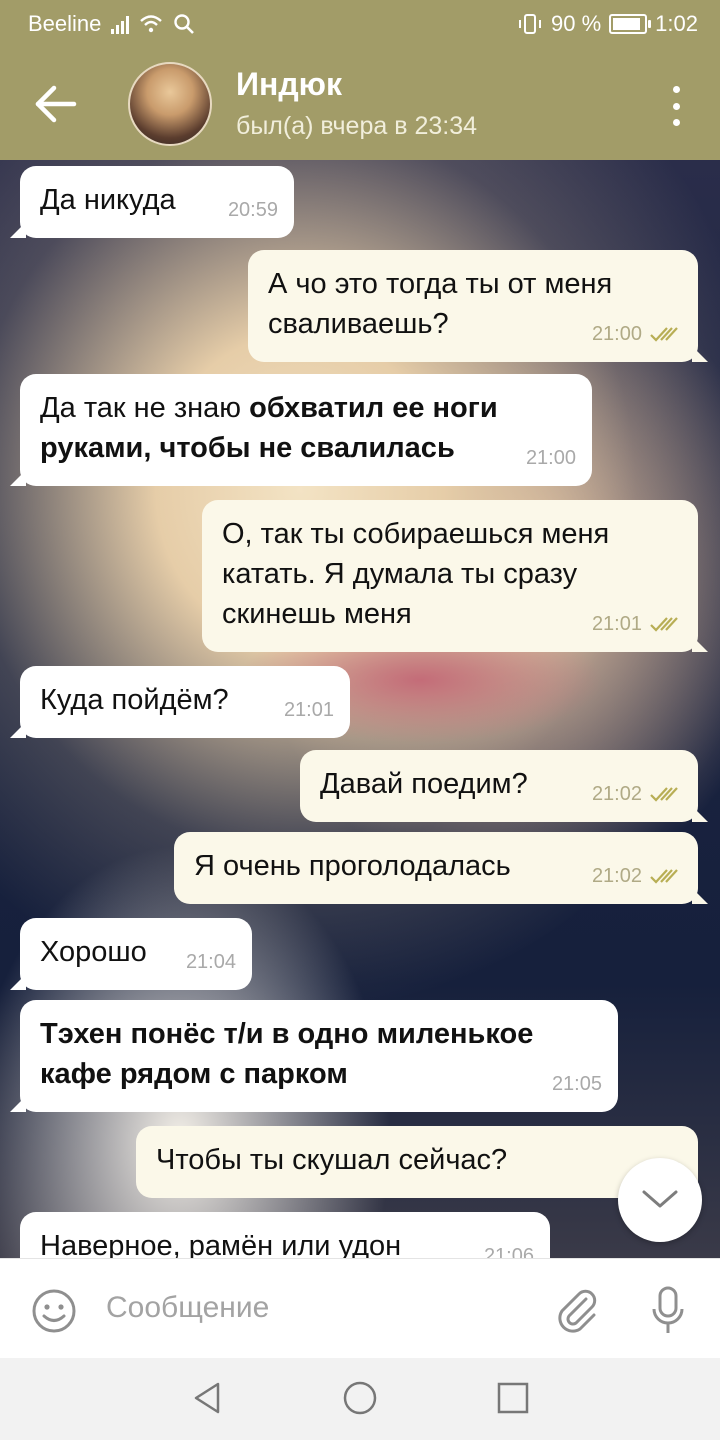 The height and width of the screenshot is (1440, 720). What do you see at coordinates (145, 408) in the screenshot?
I see `message-text: Да так не знаю` at bounding box center [145, 408].